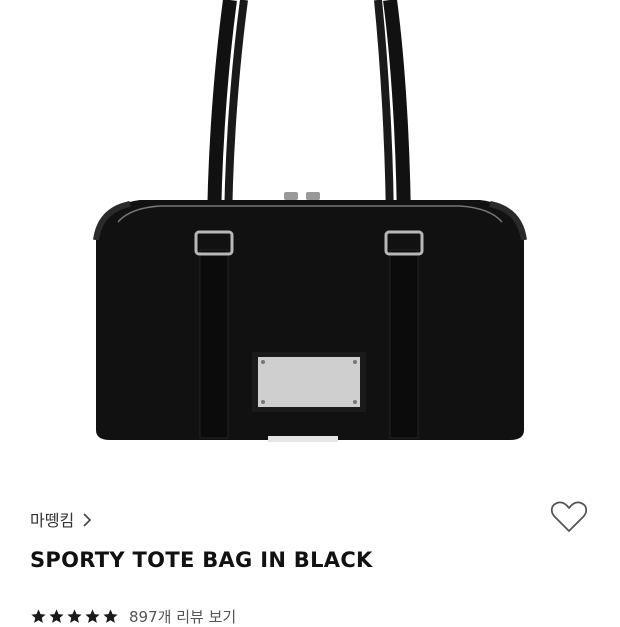  I want to click on bag-metal-plate, so click(309, 382).